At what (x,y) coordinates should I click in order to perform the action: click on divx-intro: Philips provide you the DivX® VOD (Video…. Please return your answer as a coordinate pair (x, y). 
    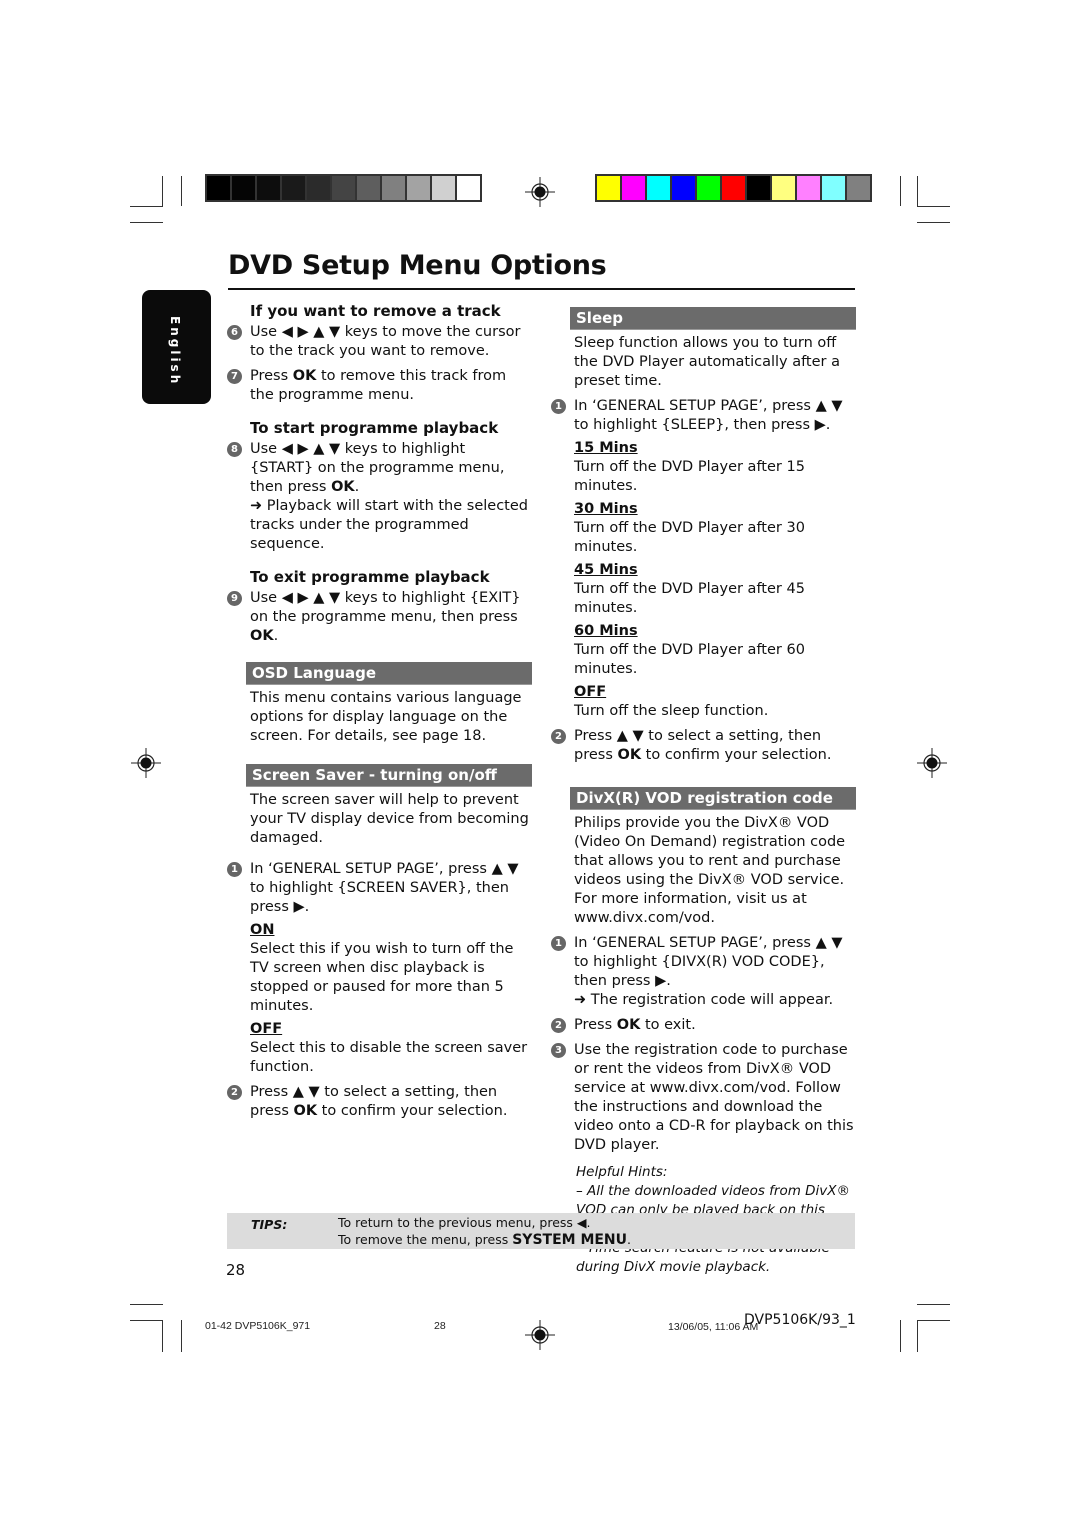
    Looking at the image, I should click on (710, 870).